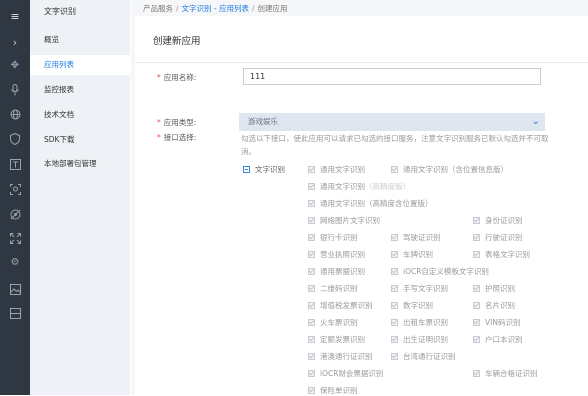  I want to click on face-scan-icon, so click(15, 189).